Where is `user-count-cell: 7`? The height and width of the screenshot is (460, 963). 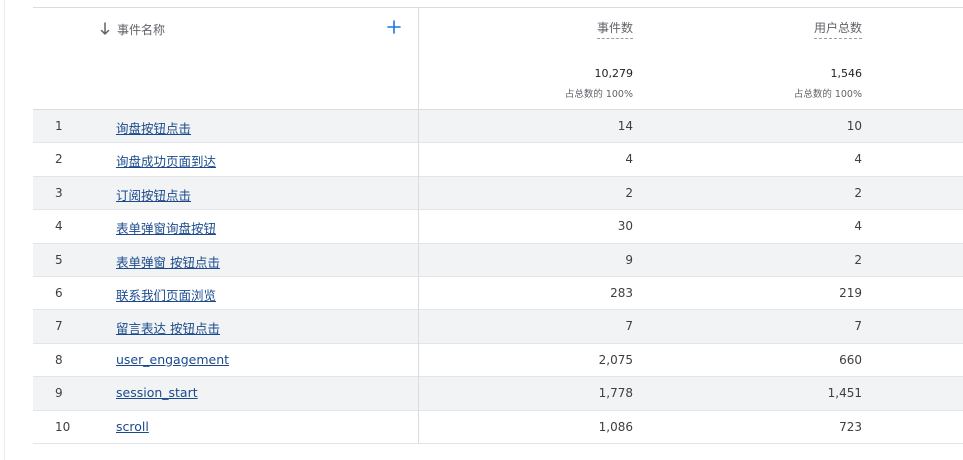 user-count-cell: 7 is located at coordinates (858, 326).